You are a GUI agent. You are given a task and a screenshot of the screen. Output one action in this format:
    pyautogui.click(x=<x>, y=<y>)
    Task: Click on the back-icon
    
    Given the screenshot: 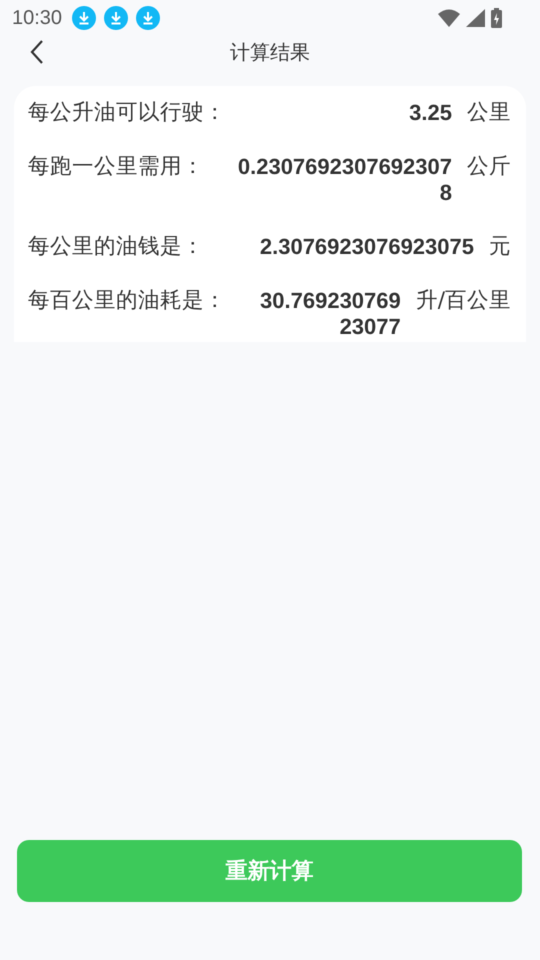 What is the action you would take?
    pyautogui.click(x=37, y=52)
    